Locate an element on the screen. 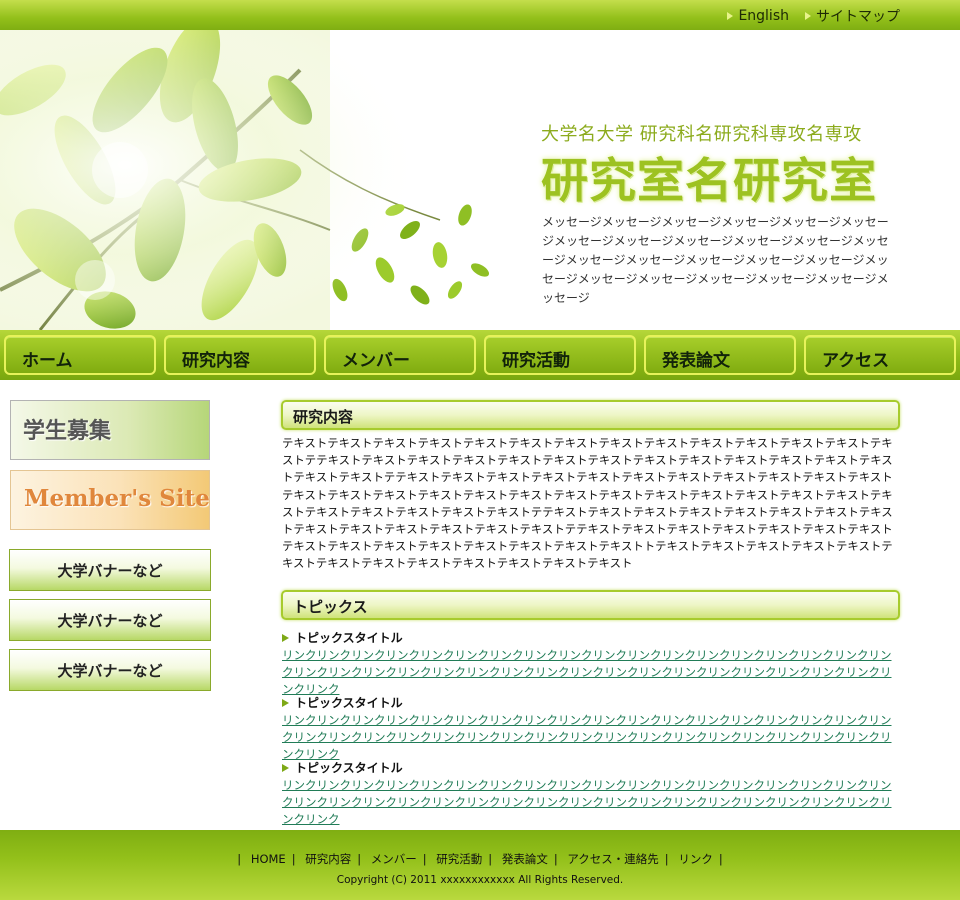  member-site-label: Member's Site is located at coordinates (117, 498).